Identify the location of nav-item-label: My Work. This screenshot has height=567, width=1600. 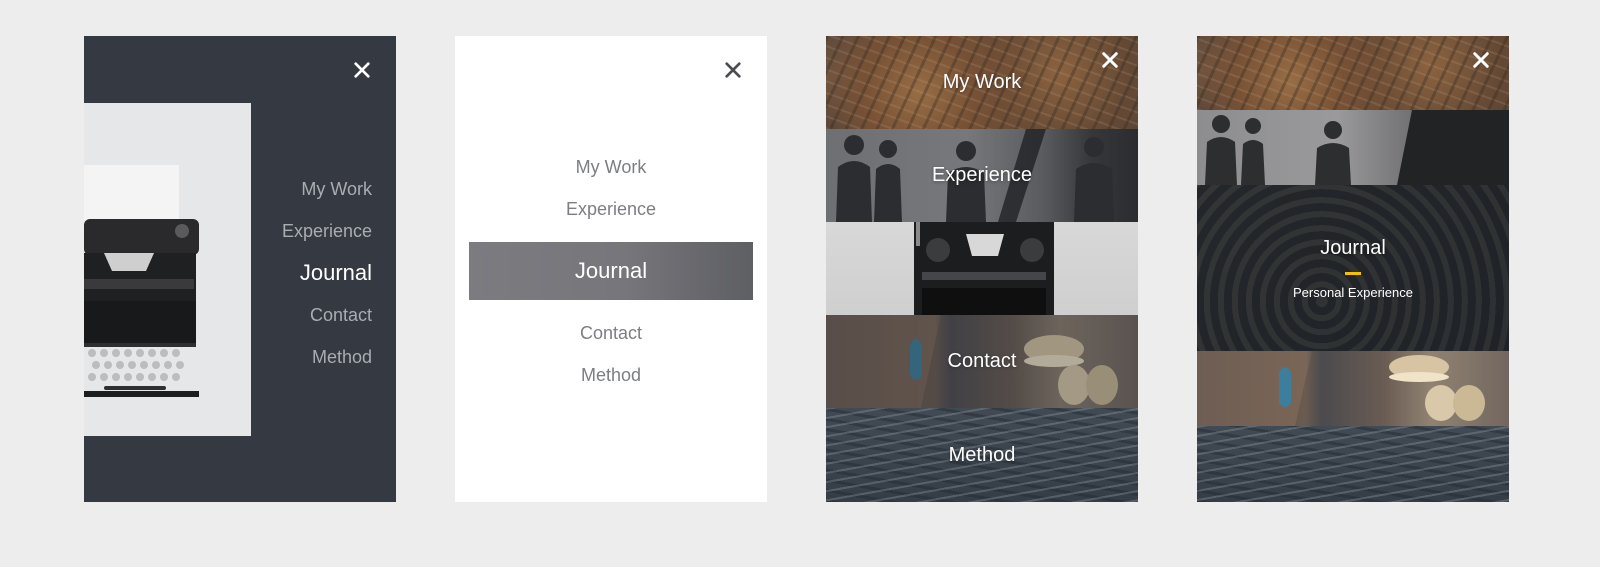
(982, 82).